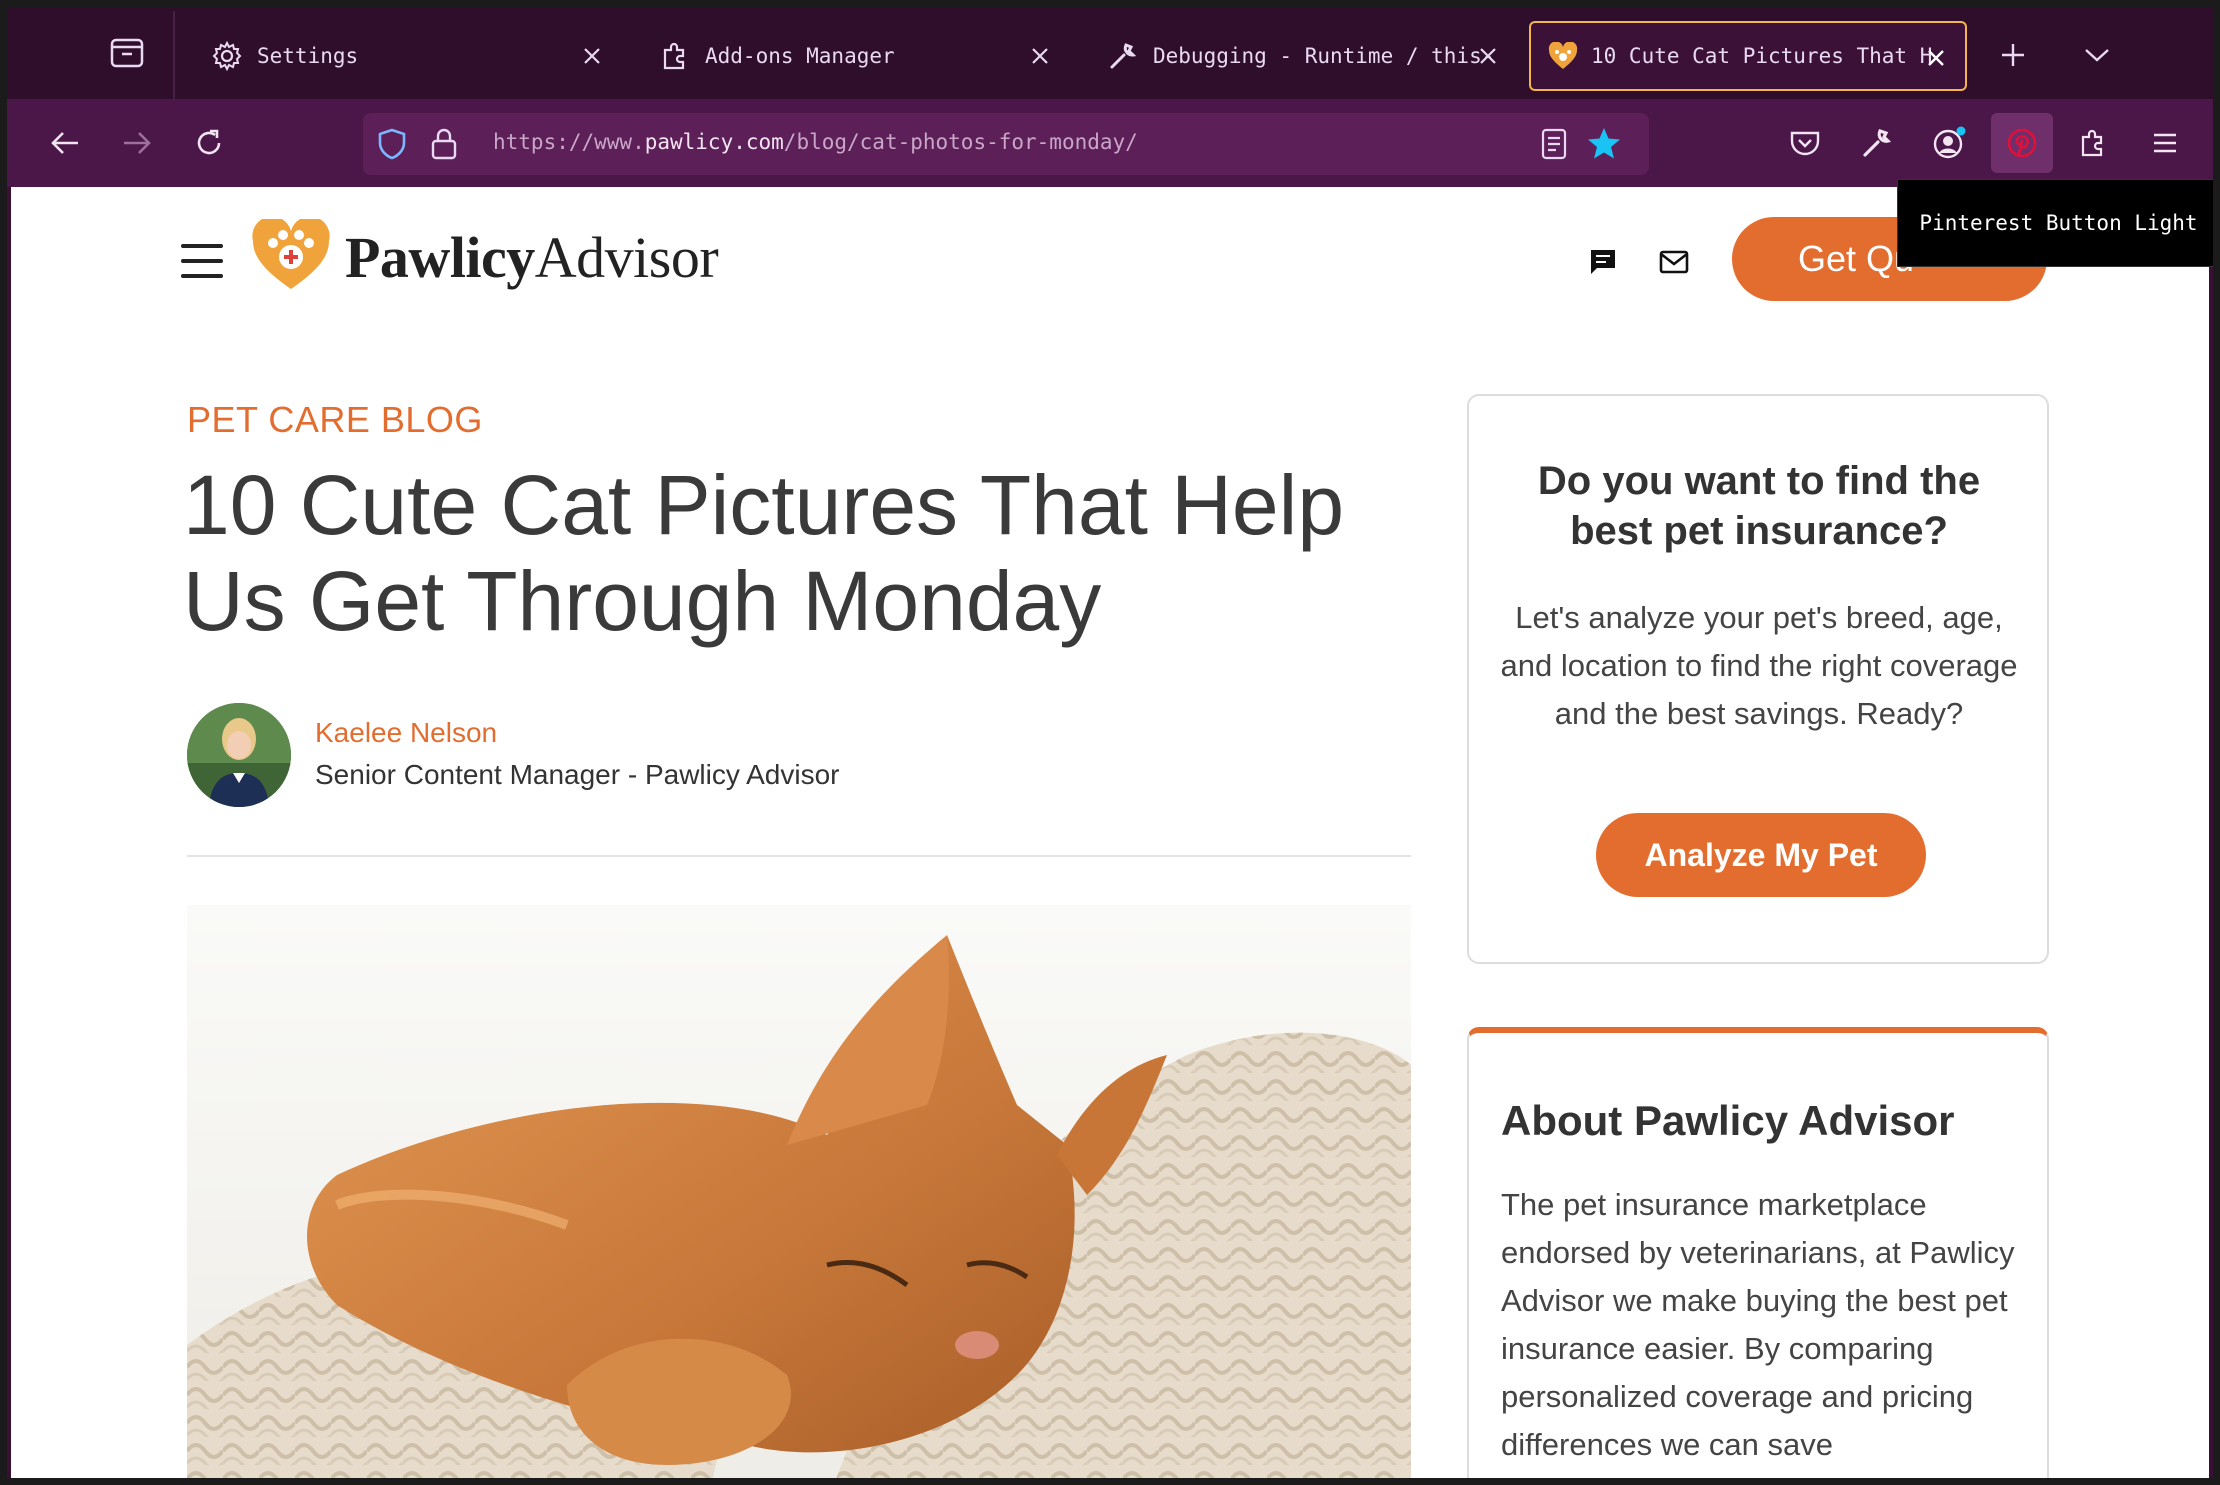  I want to click on tab-debugging: Debugging - Runtime / this-, so click(1299, 56).